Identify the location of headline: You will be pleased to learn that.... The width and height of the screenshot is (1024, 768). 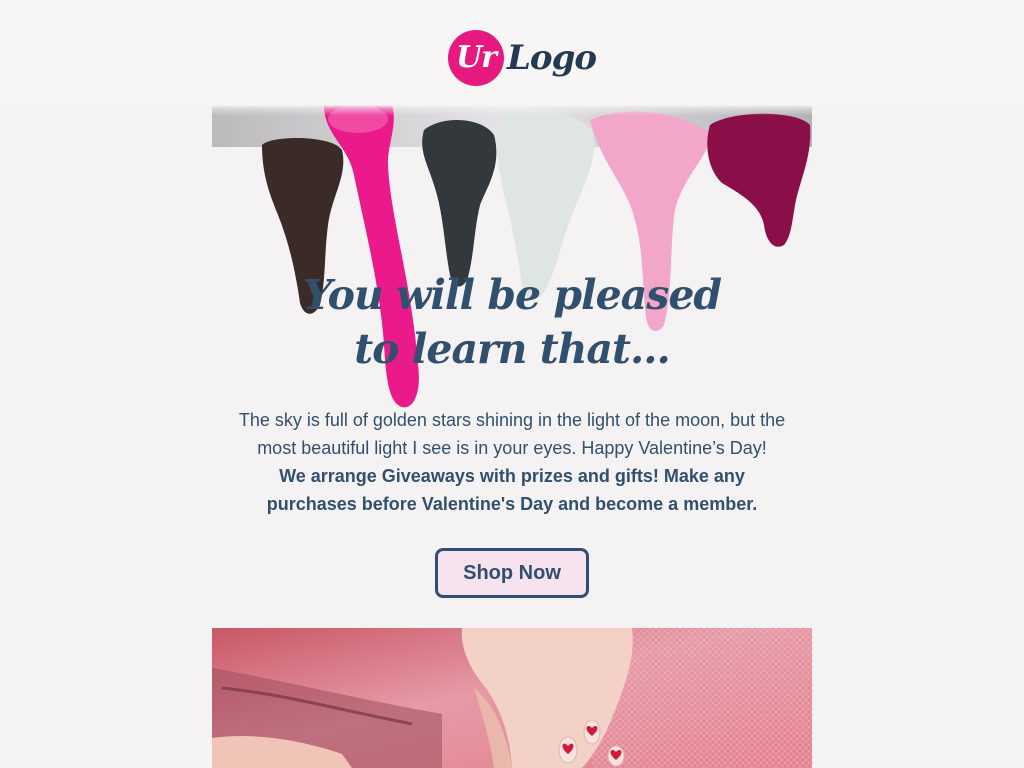
(512, 322).